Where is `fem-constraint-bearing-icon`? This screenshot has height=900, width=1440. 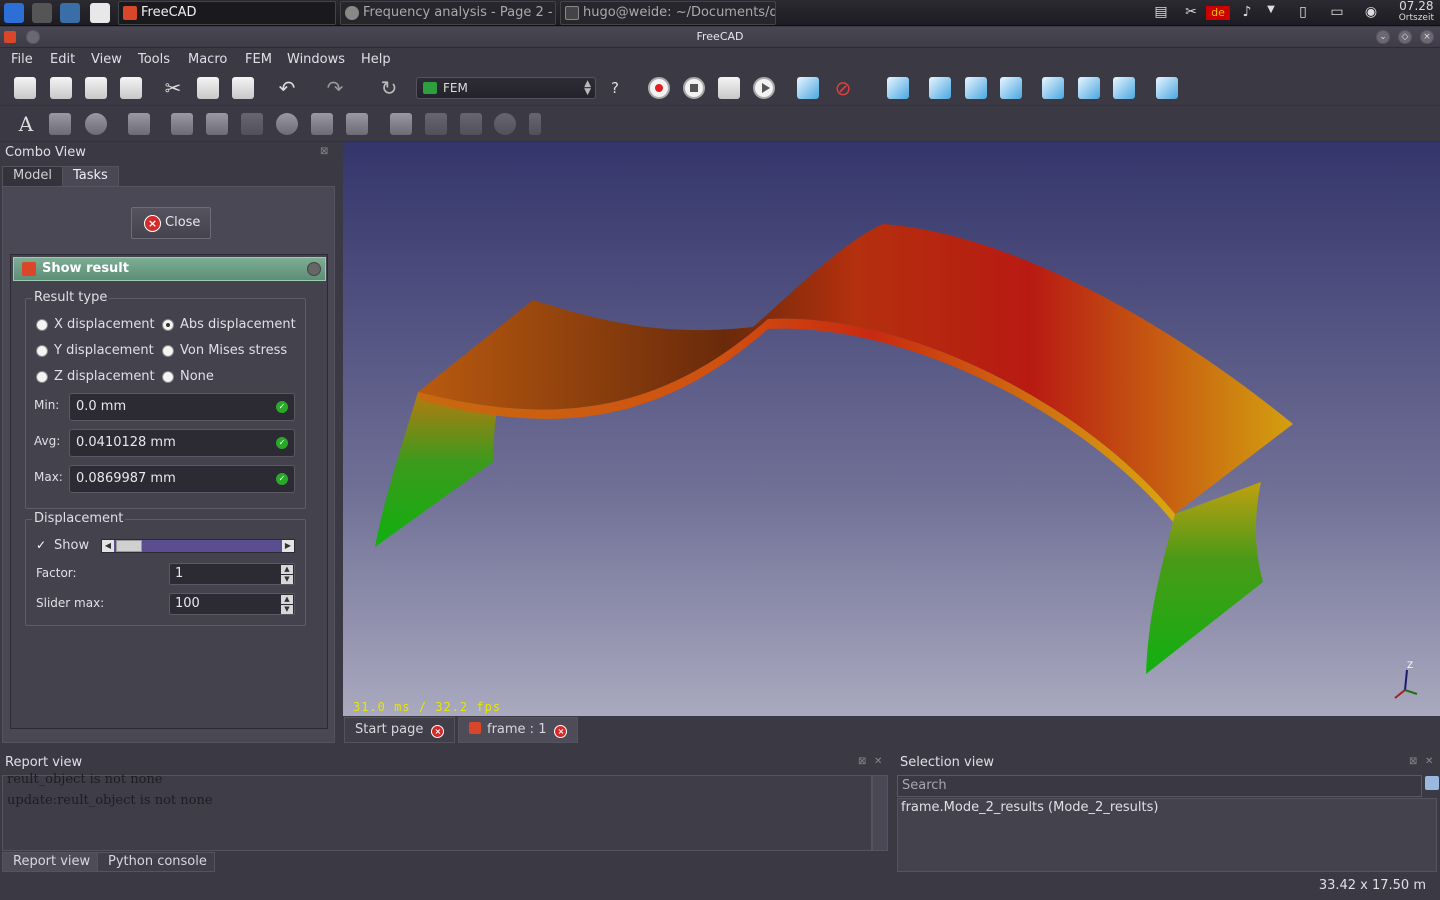 fem-constraint-bearing-icon is located at coordinates (252, 124).